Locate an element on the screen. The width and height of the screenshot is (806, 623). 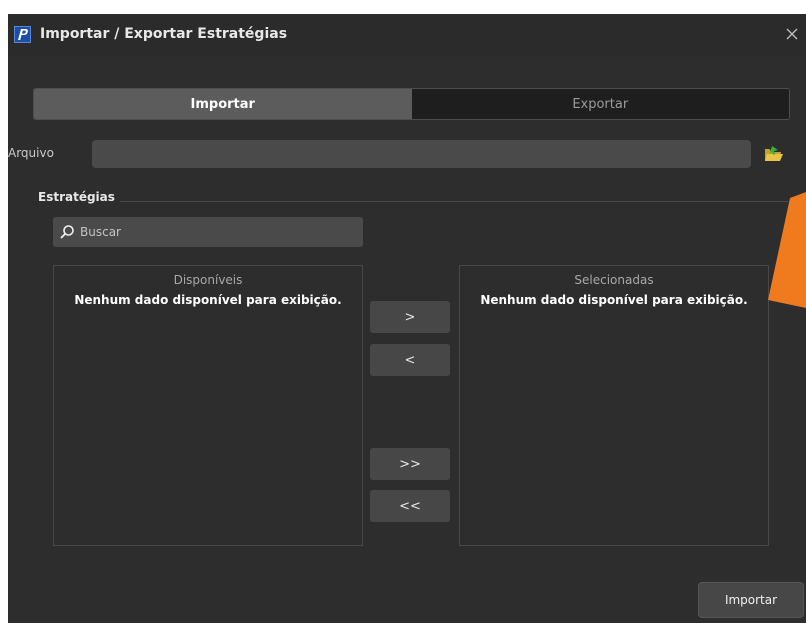
file-label: Arquivo is located at coordinates (31, 153).